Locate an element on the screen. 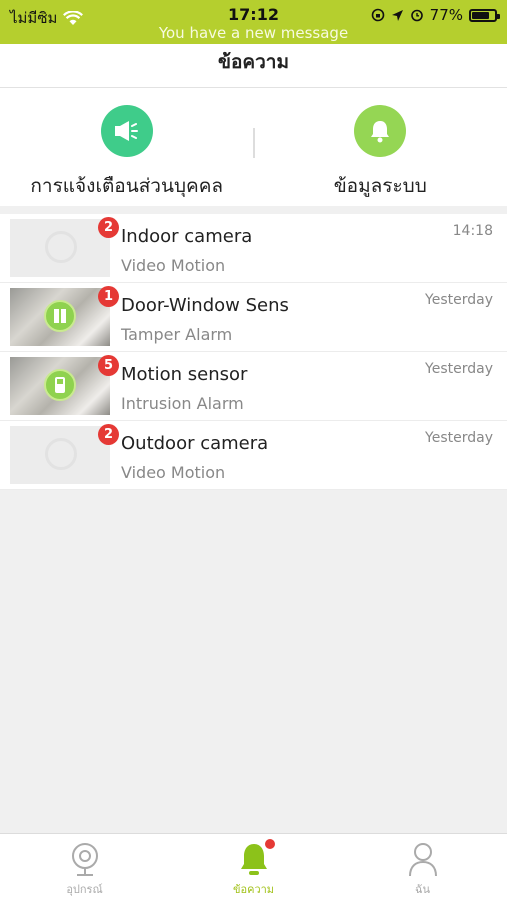 This screenshot has width=507, height=900. motion-sensor-icon is located at coordinates (60, 385).